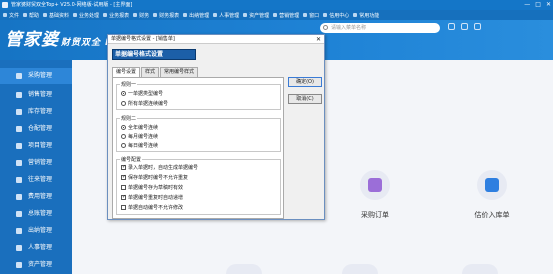  What do you see at coordinates (139, 145) in the screenshot?
I see `radio-daily: 每日编号连续` at bounding box center [139, 145].